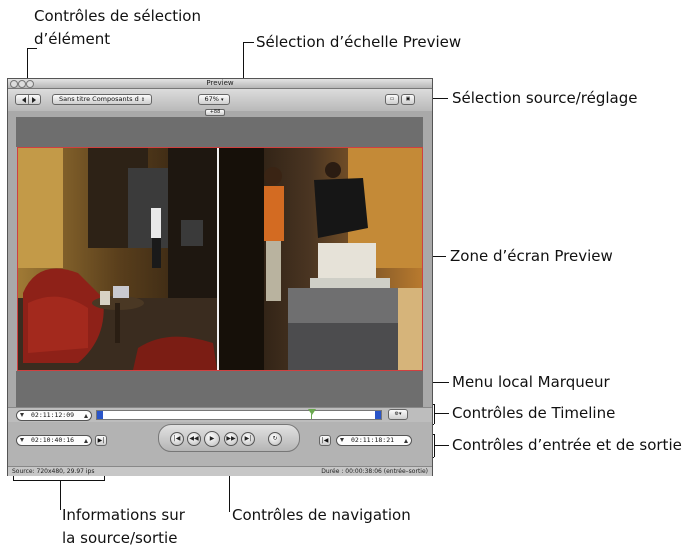 The width and height of the screenshot is (700, 550). Describe the element at coordinates (239, 414) in the screenshot. I see `timeline-track` at that location.